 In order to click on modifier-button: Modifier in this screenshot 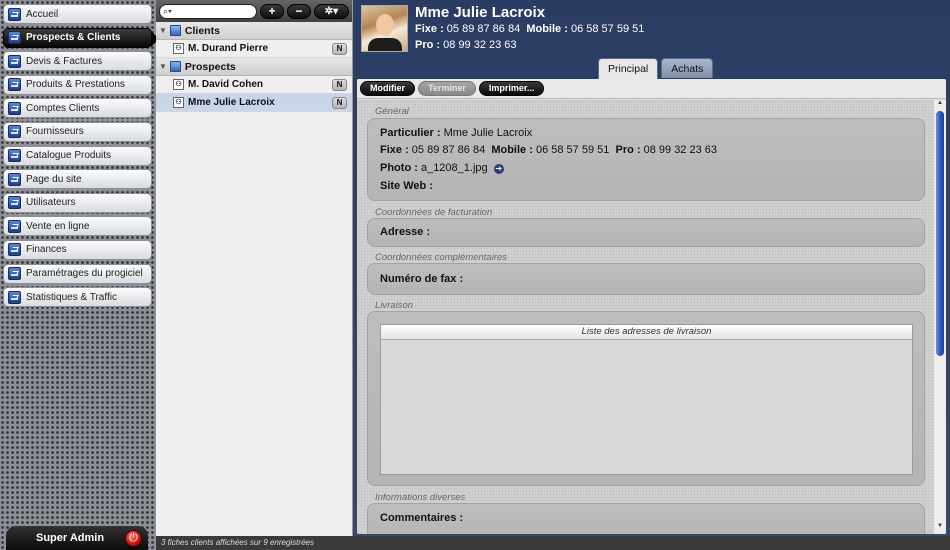, I will do `click(387, 88)`.